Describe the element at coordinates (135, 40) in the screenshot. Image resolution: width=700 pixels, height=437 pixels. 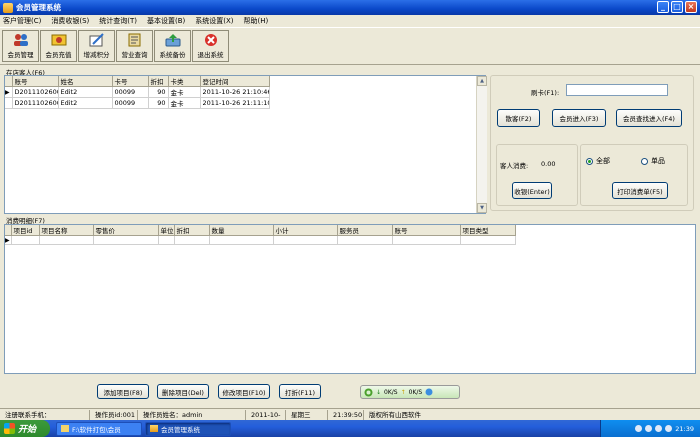
I see `query-icon` at that location.